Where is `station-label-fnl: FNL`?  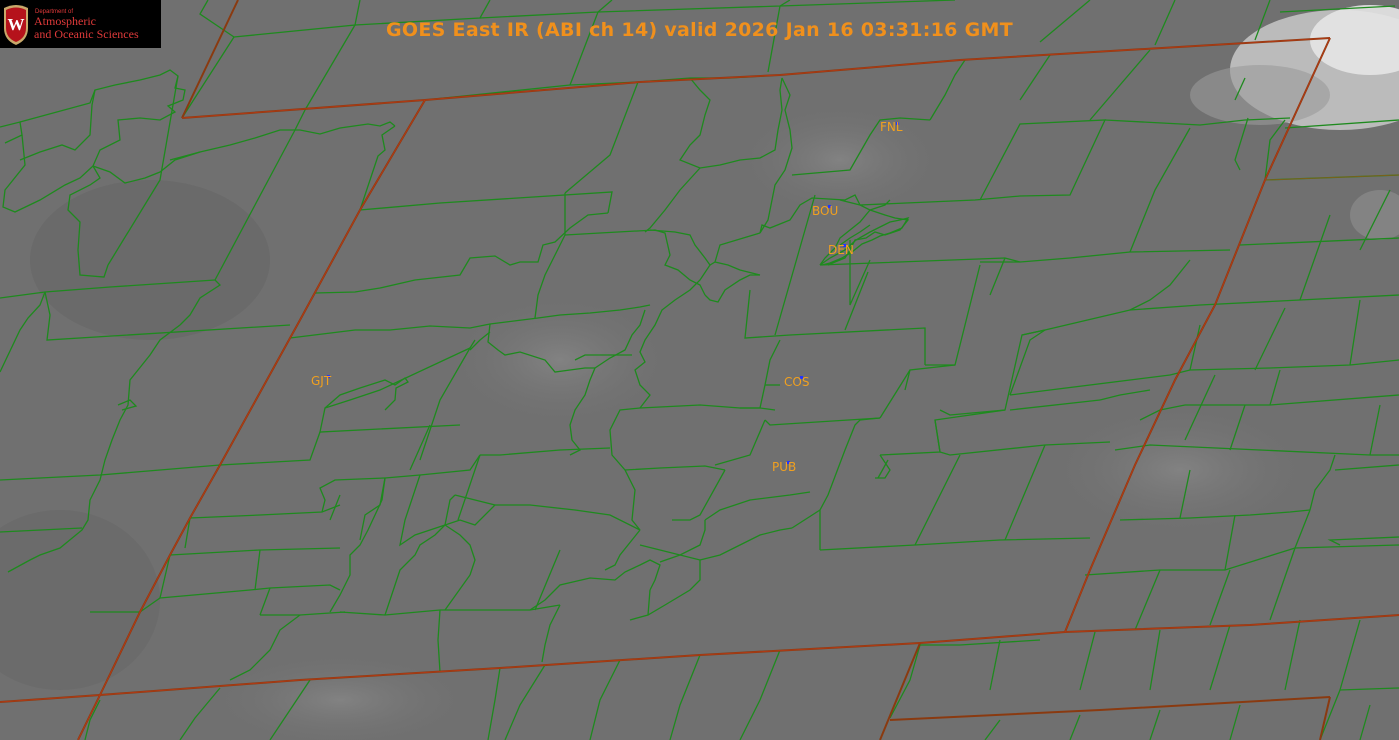
station-label-fnl: FNL is located at coordinates (891, 127).